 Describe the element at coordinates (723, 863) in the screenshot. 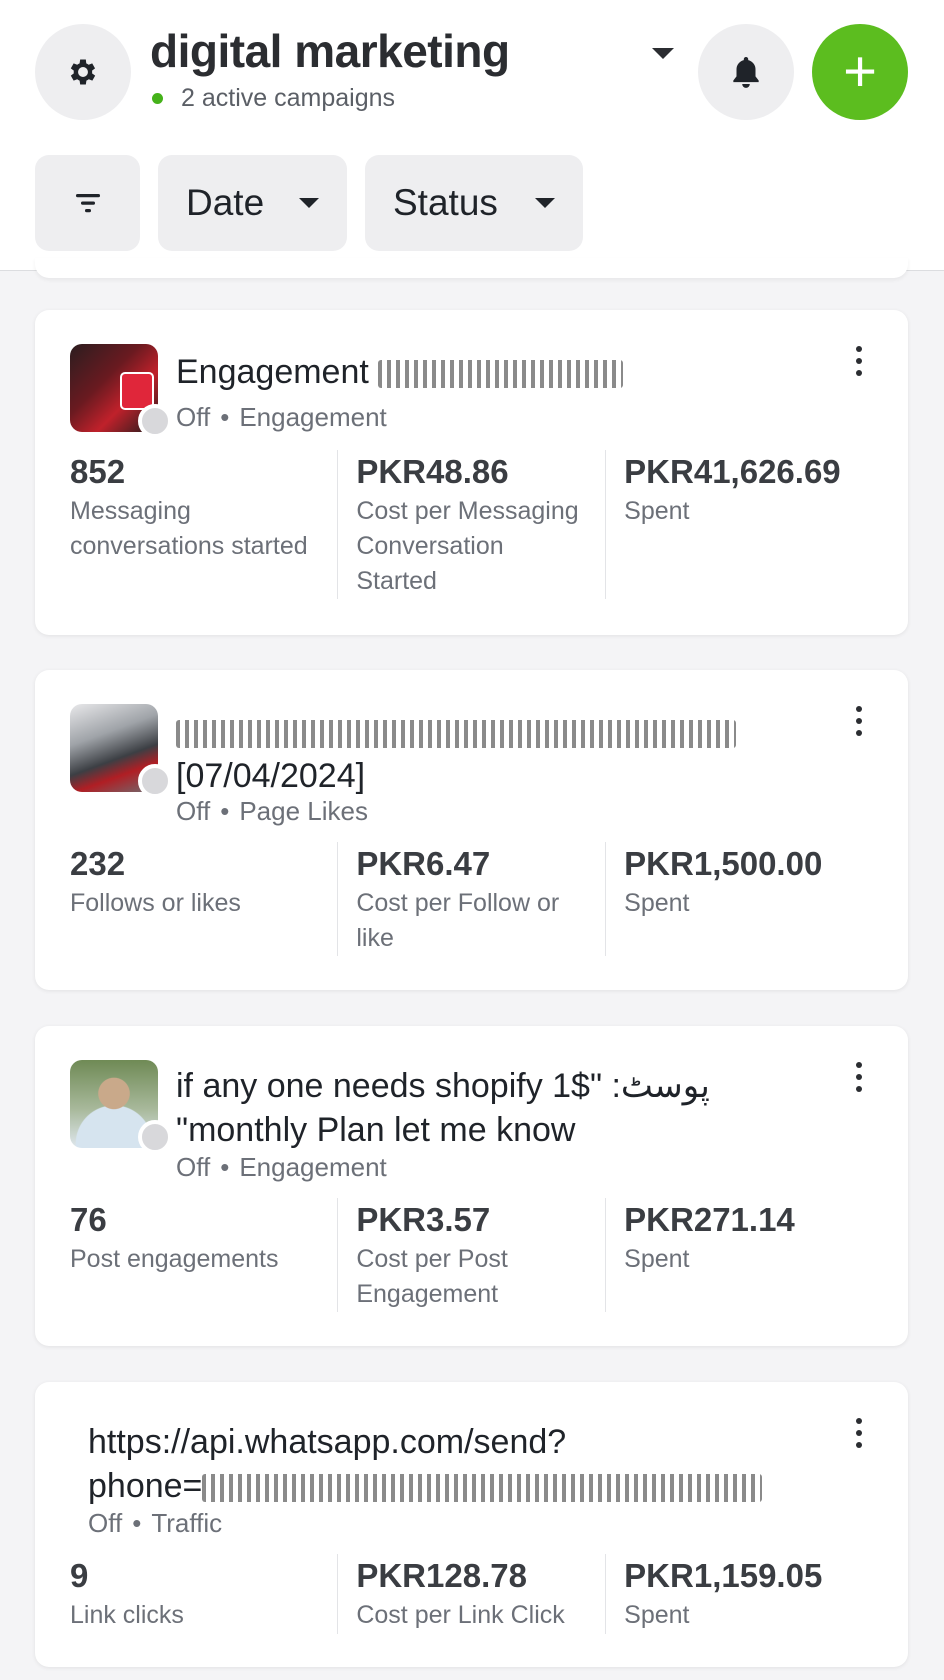

I see `metric-value: PKR1,500.00` at that location.